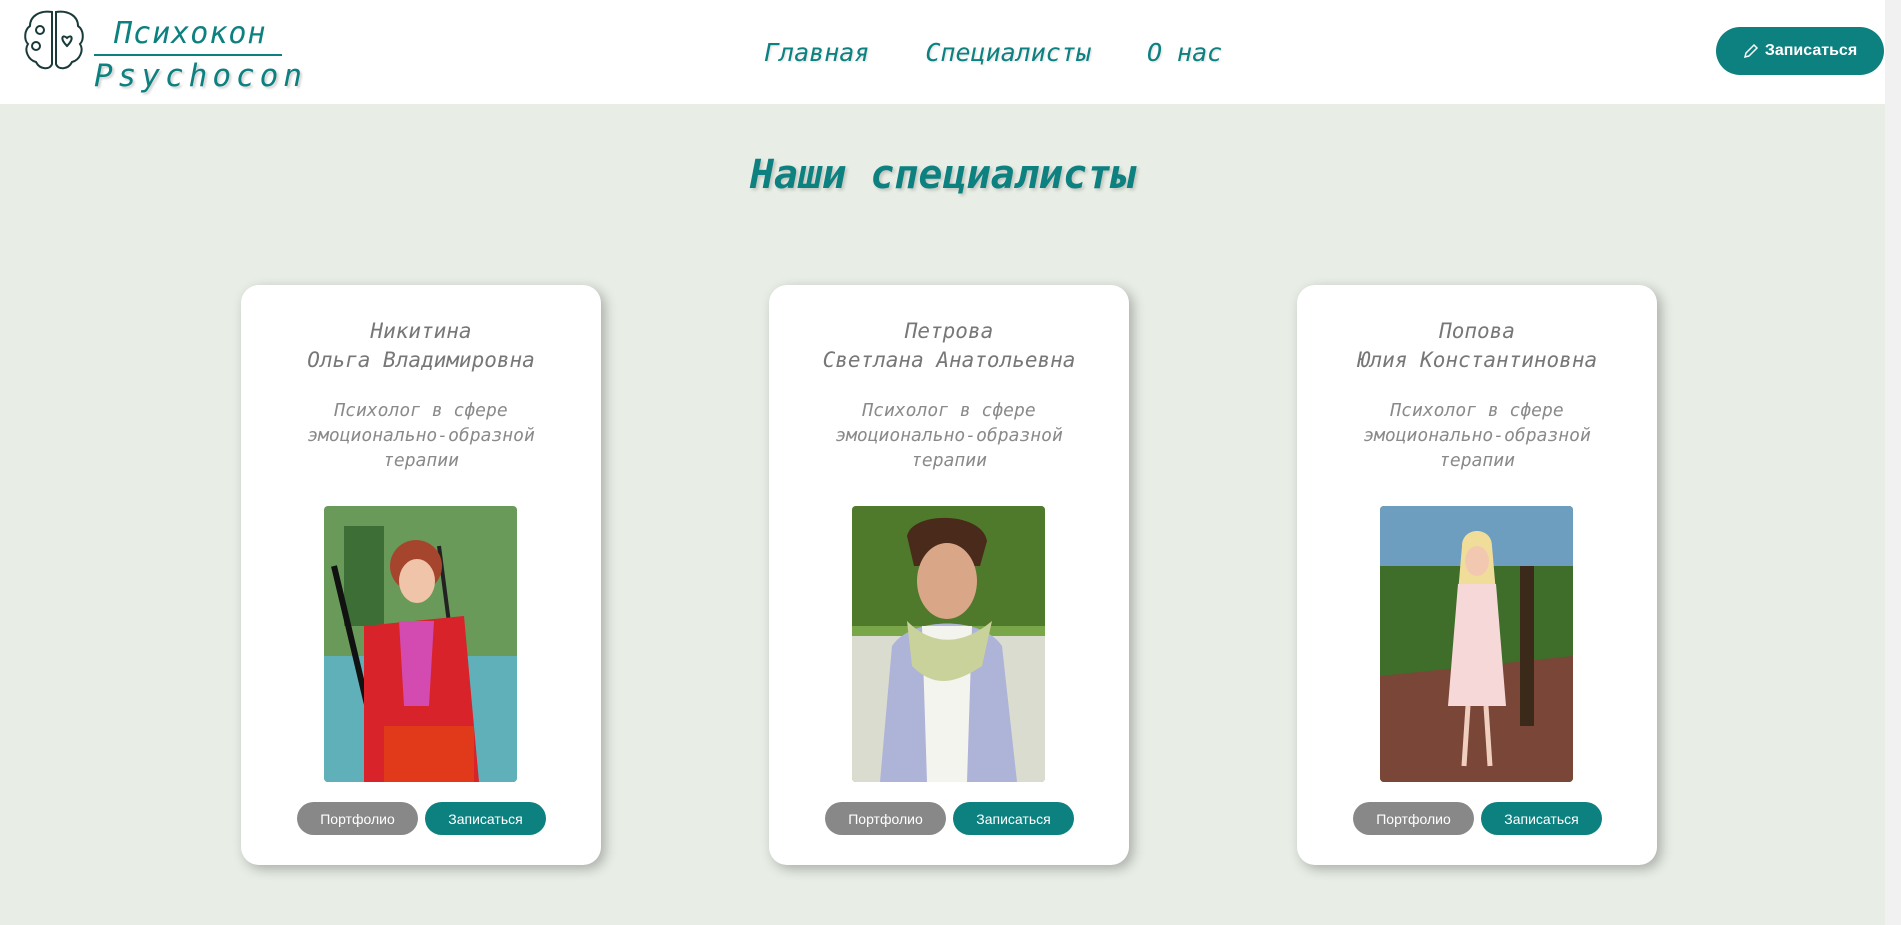 The height and width of the screenshot is (925, 1901). Describe the element at coordinates (949, 360) in the screenshot. I see `specialist-given-name: Светлана Анатольевна` at that location.